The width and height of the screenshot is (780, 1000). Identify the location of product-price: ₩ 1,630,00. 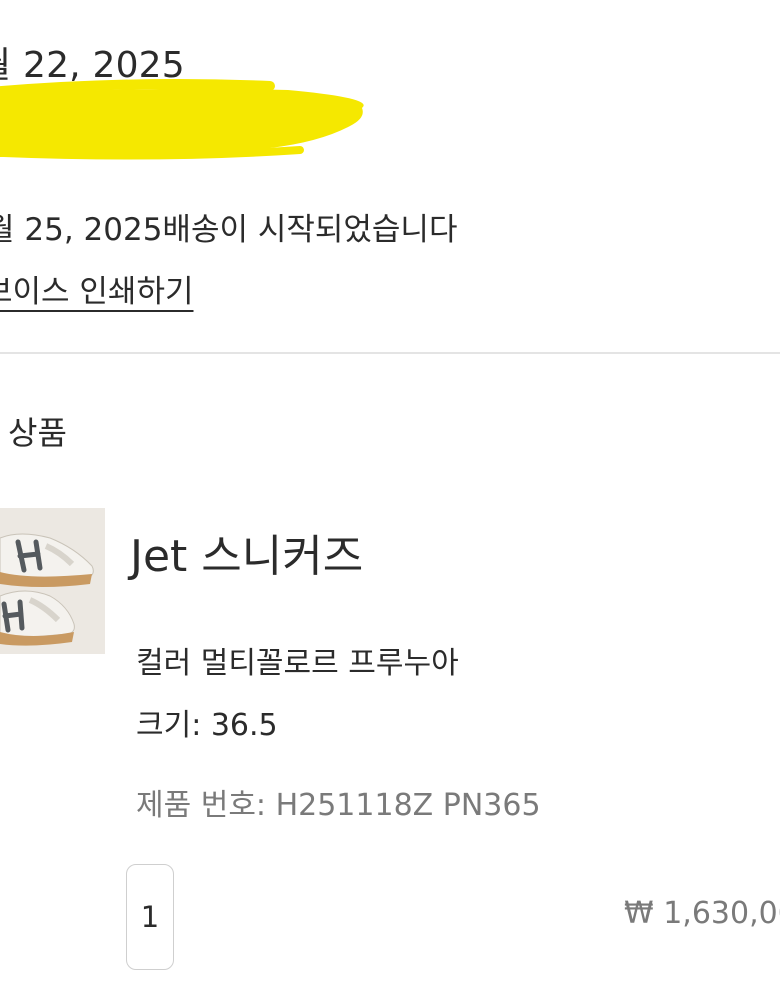
(702, 913).